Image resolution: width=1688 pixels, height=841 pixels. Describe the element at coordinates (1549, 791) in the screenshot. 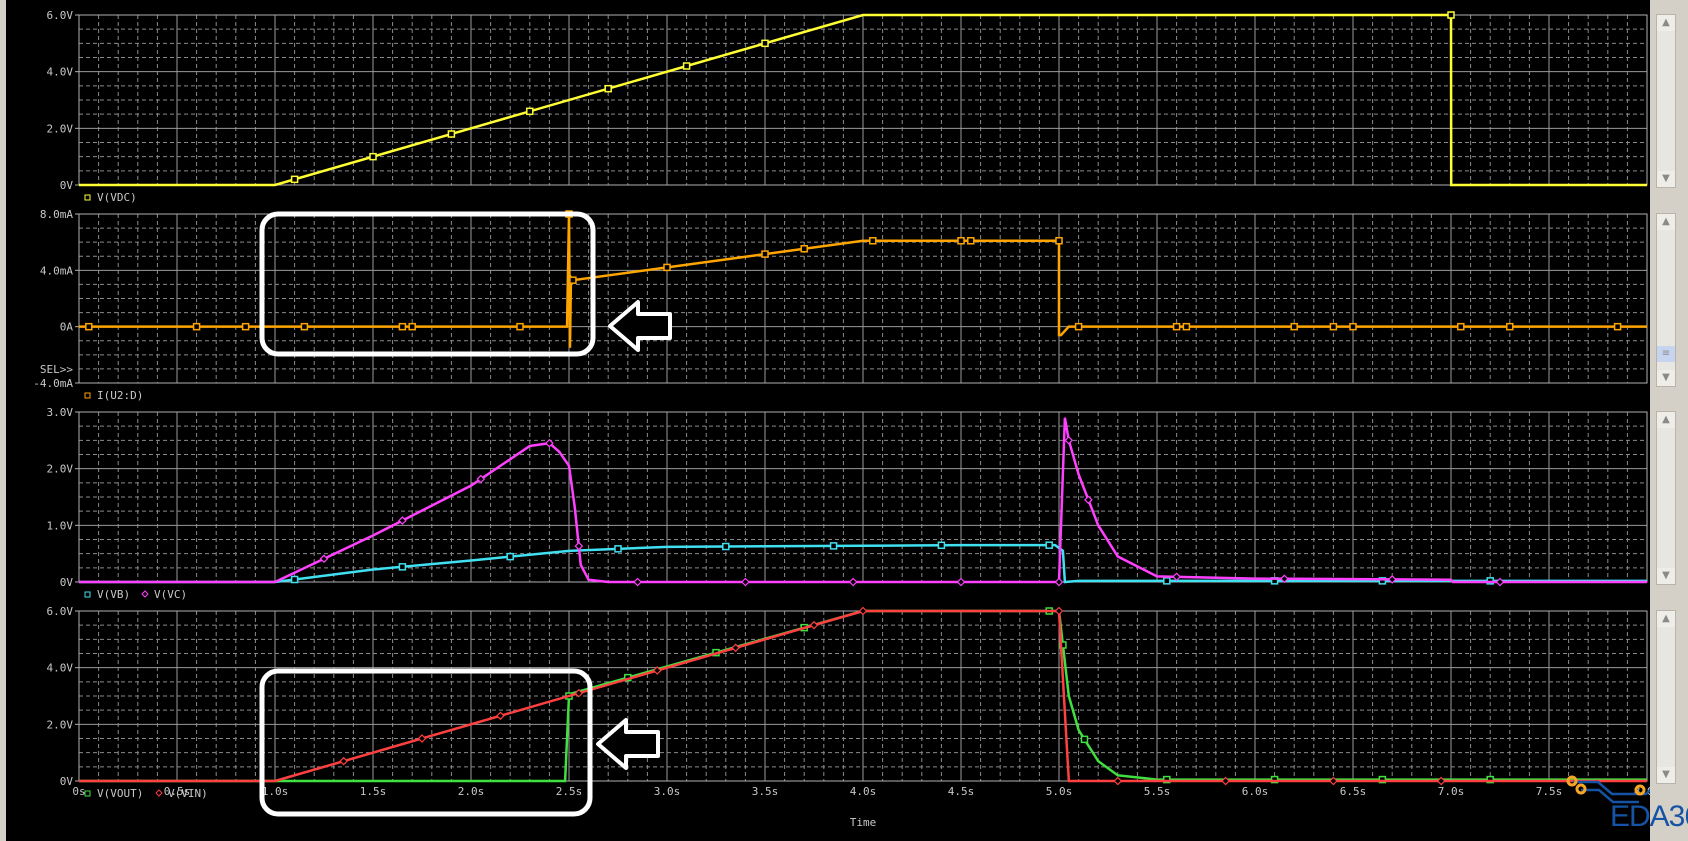

I see `x-tick-label: 7.5s` at that location.